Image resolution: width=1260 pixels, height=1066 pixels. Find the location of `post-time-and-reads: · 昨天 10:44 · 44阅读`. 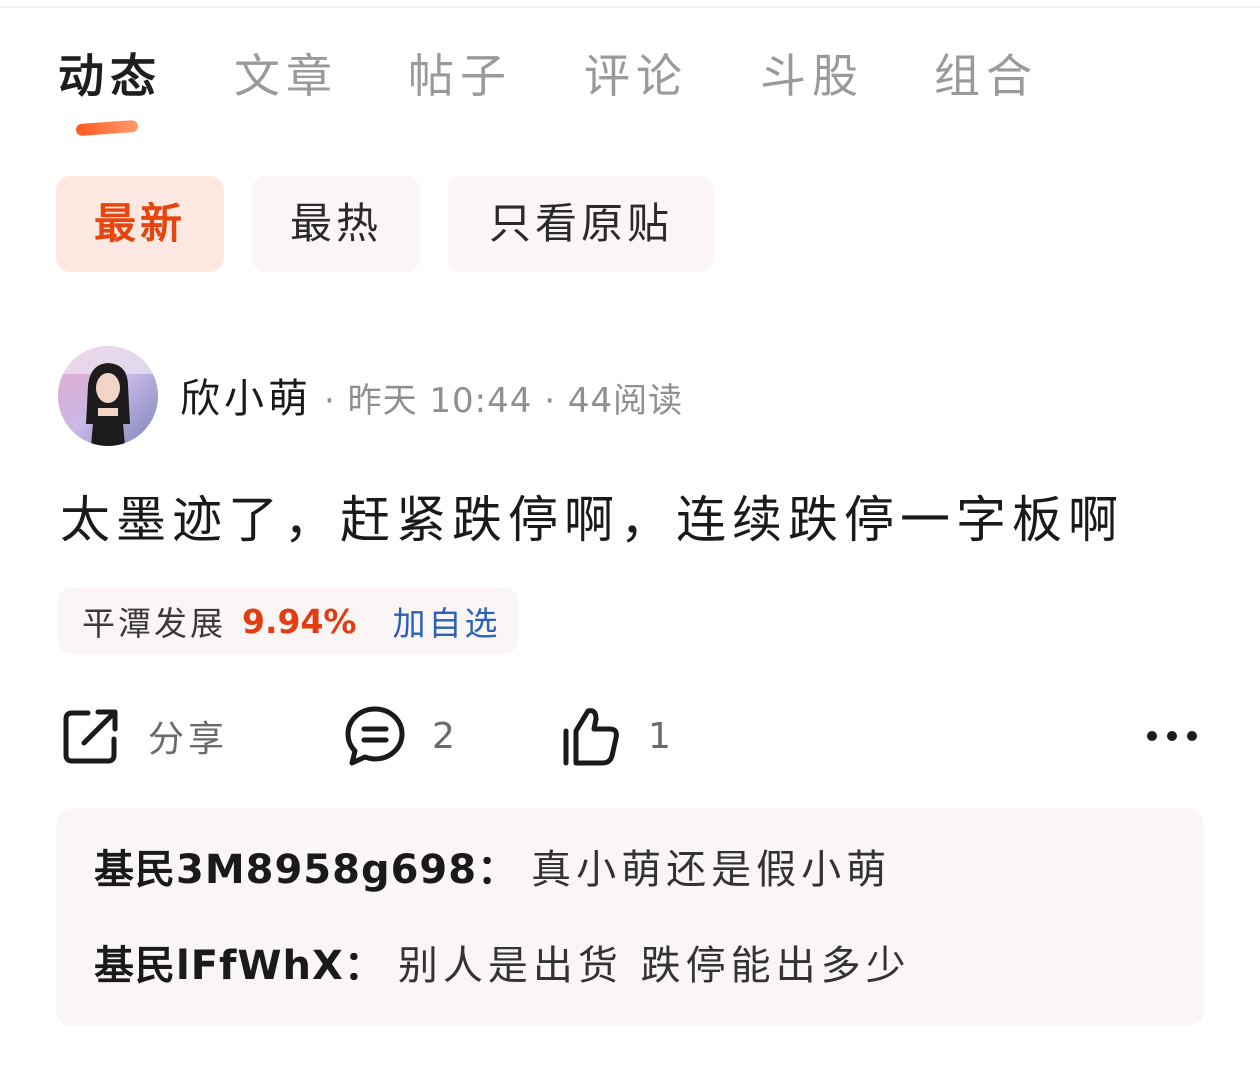

post-time-and-reads: · 昨天 10:44 · 44阅读 is located at coordinates (504, 401).